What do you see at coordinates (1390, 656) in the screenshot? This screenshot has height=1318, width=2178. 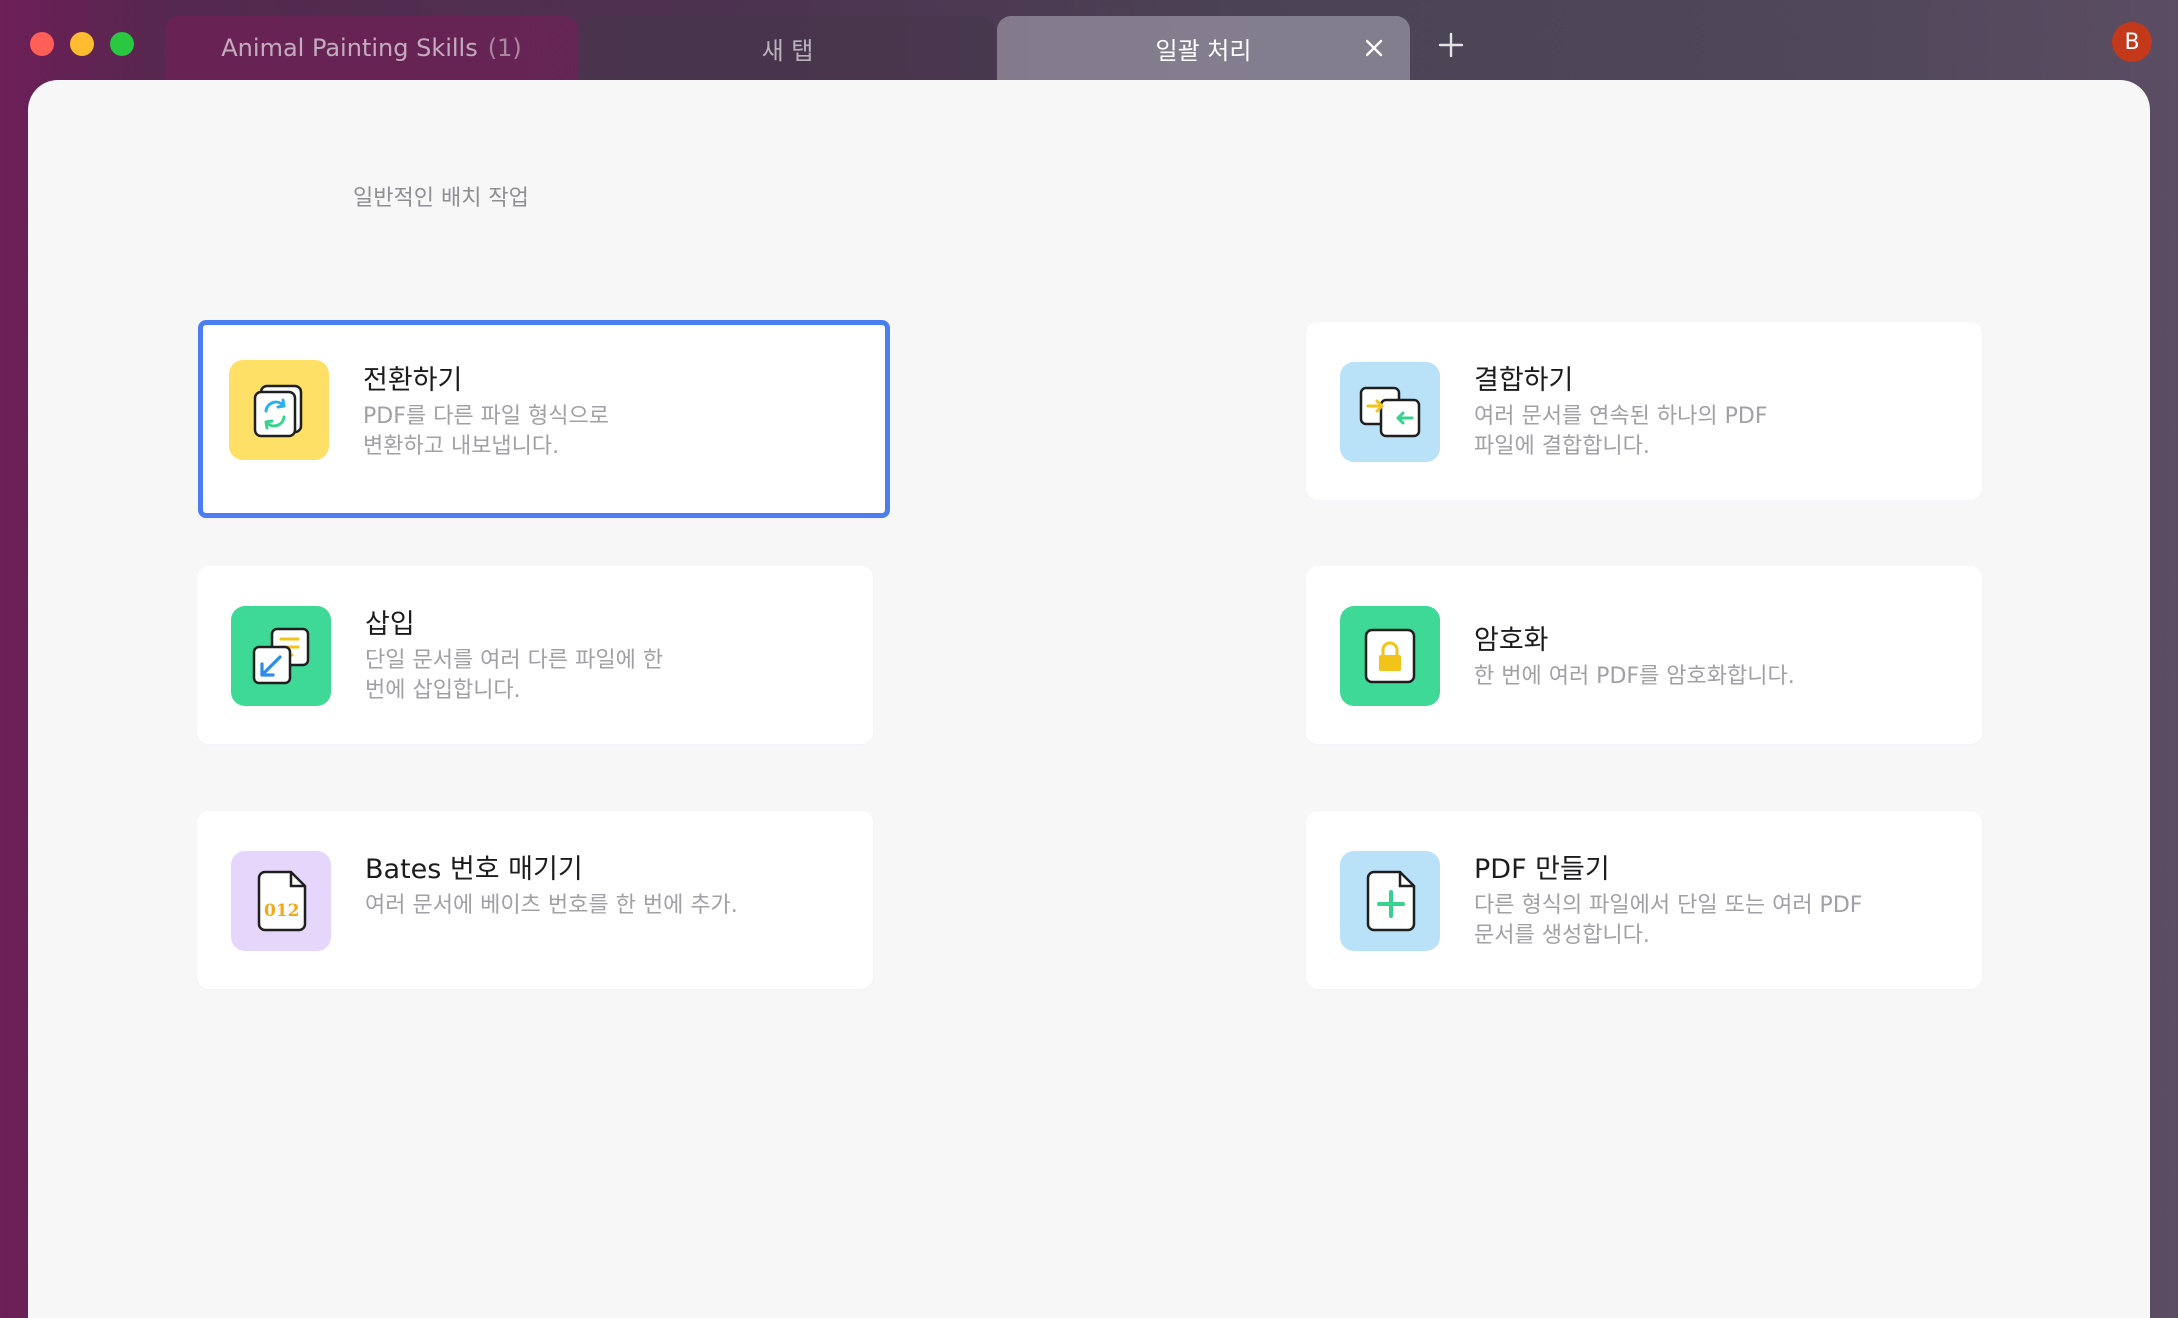 I see `lock-icon` at bounding box center [1390, 656].